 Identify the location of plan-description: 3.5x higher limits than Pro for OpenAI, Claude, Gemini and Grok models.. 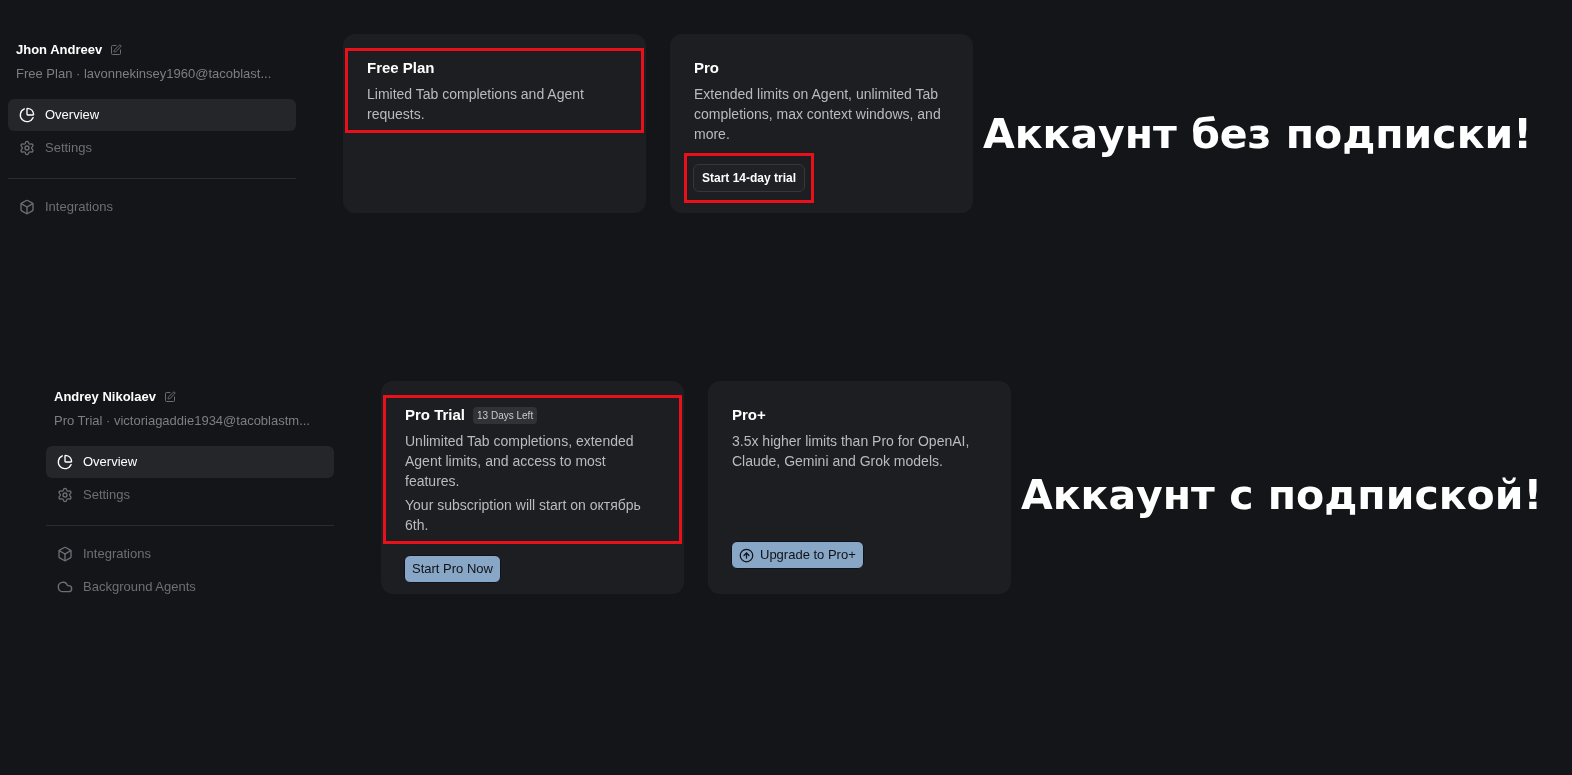
(851, 451).